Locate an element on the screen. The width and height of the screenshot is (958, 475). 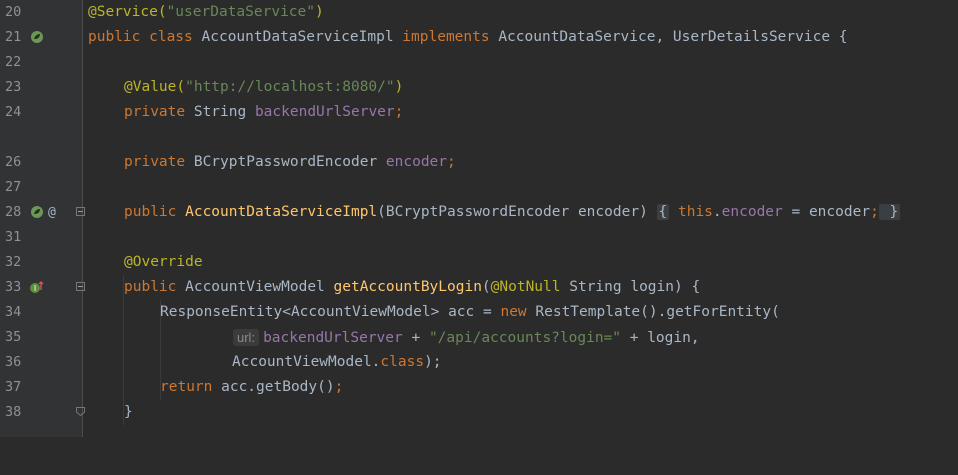
line-number: 27 is located at coordinates (13, 187).